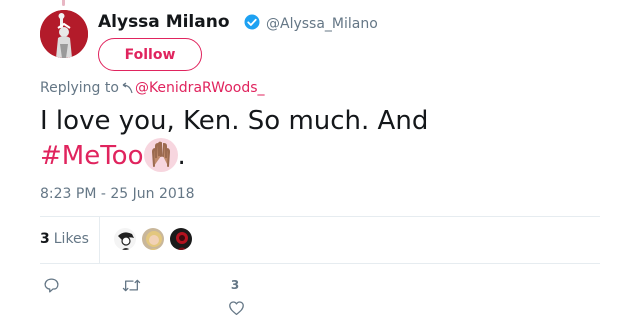 This screenshot has width=640, height=325. I want to click on reply-button, so click(51, 285).